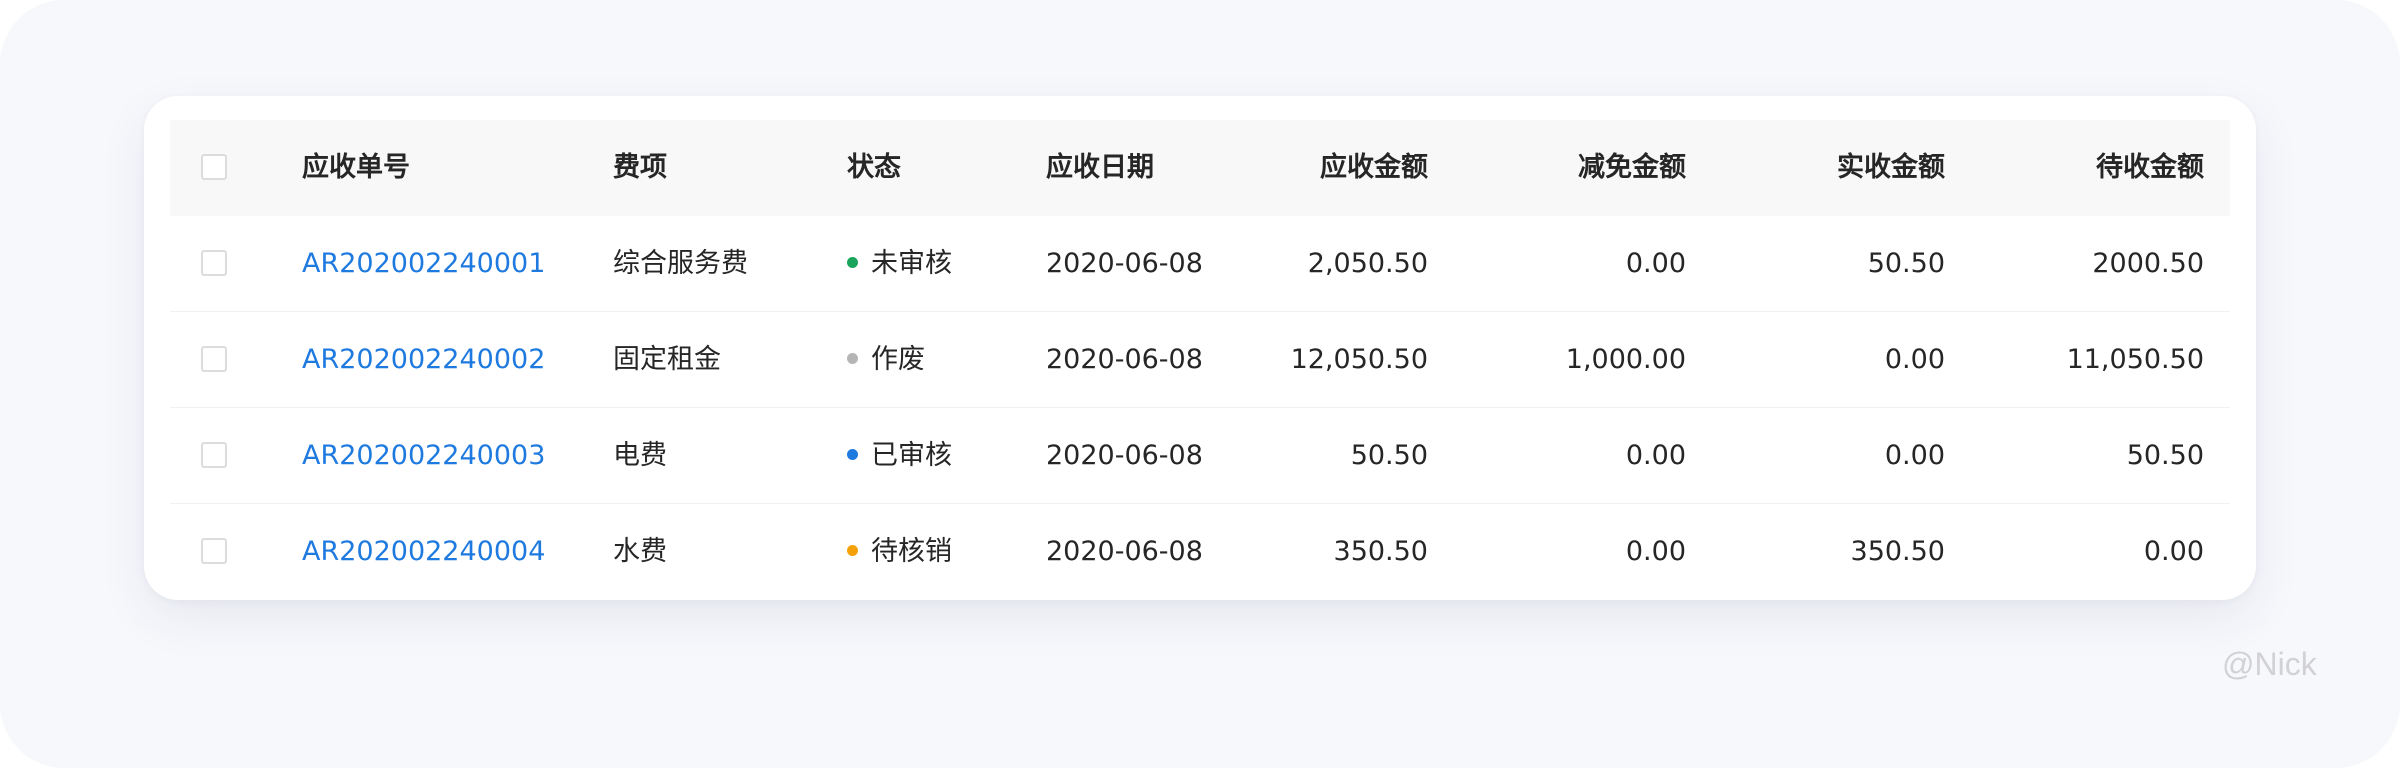  What do you see at coordinates (423, 456) in the screenshot?
I see `receivable-id-link: AR202002240003` at bounding box center [423, 456].